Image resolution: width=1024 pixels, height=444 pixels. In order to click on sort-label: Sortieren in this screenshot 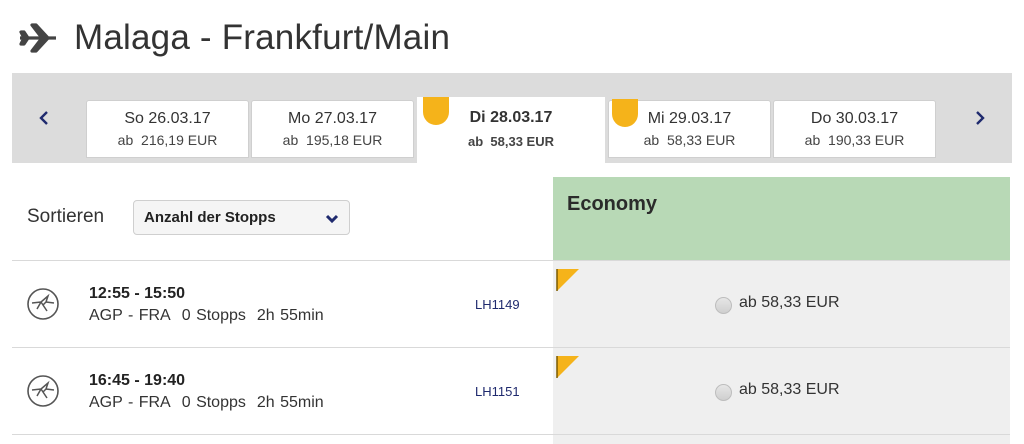, I will do `click(66, 216)`.